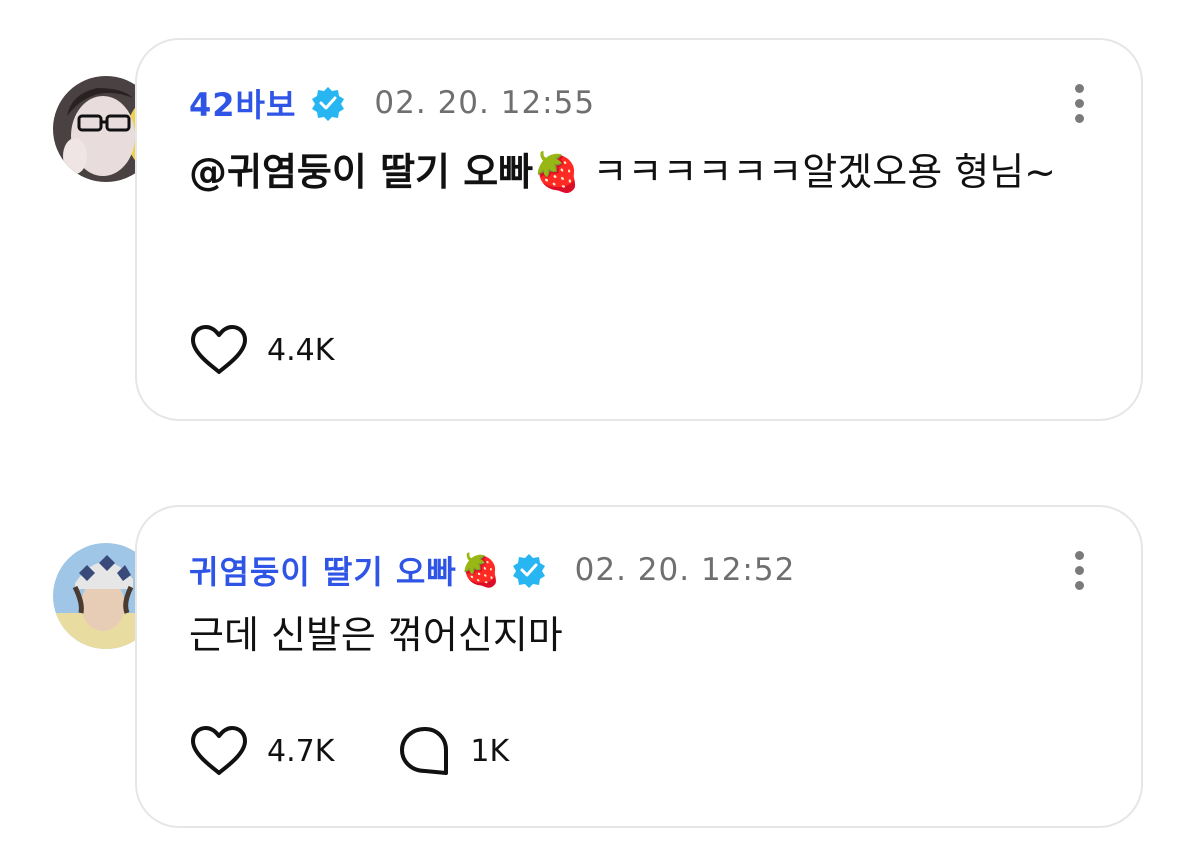  What do you see at coordinates (490, 751) in the screenshot?
I see `reply-count: 1K` at bounding box center [490, 751].